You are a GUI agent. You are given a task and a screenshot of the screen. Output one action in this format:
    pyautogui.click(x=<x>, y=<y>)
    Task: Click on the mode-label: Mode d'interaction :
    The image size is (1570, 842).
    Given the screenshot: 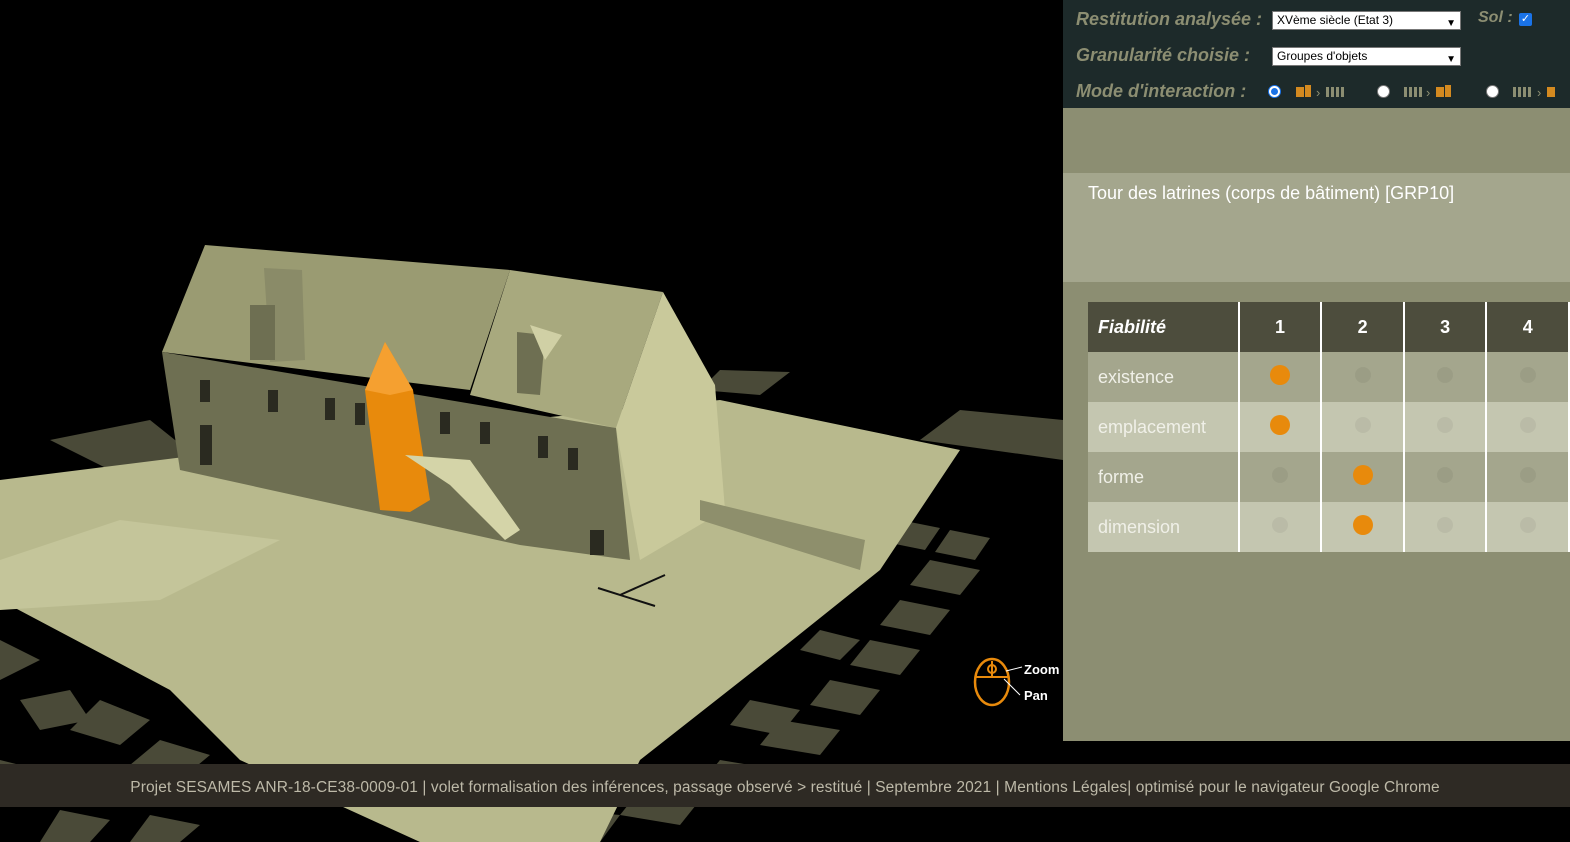 What is the action you would take?
    pyautogui.click(x=1161, y=91)
    